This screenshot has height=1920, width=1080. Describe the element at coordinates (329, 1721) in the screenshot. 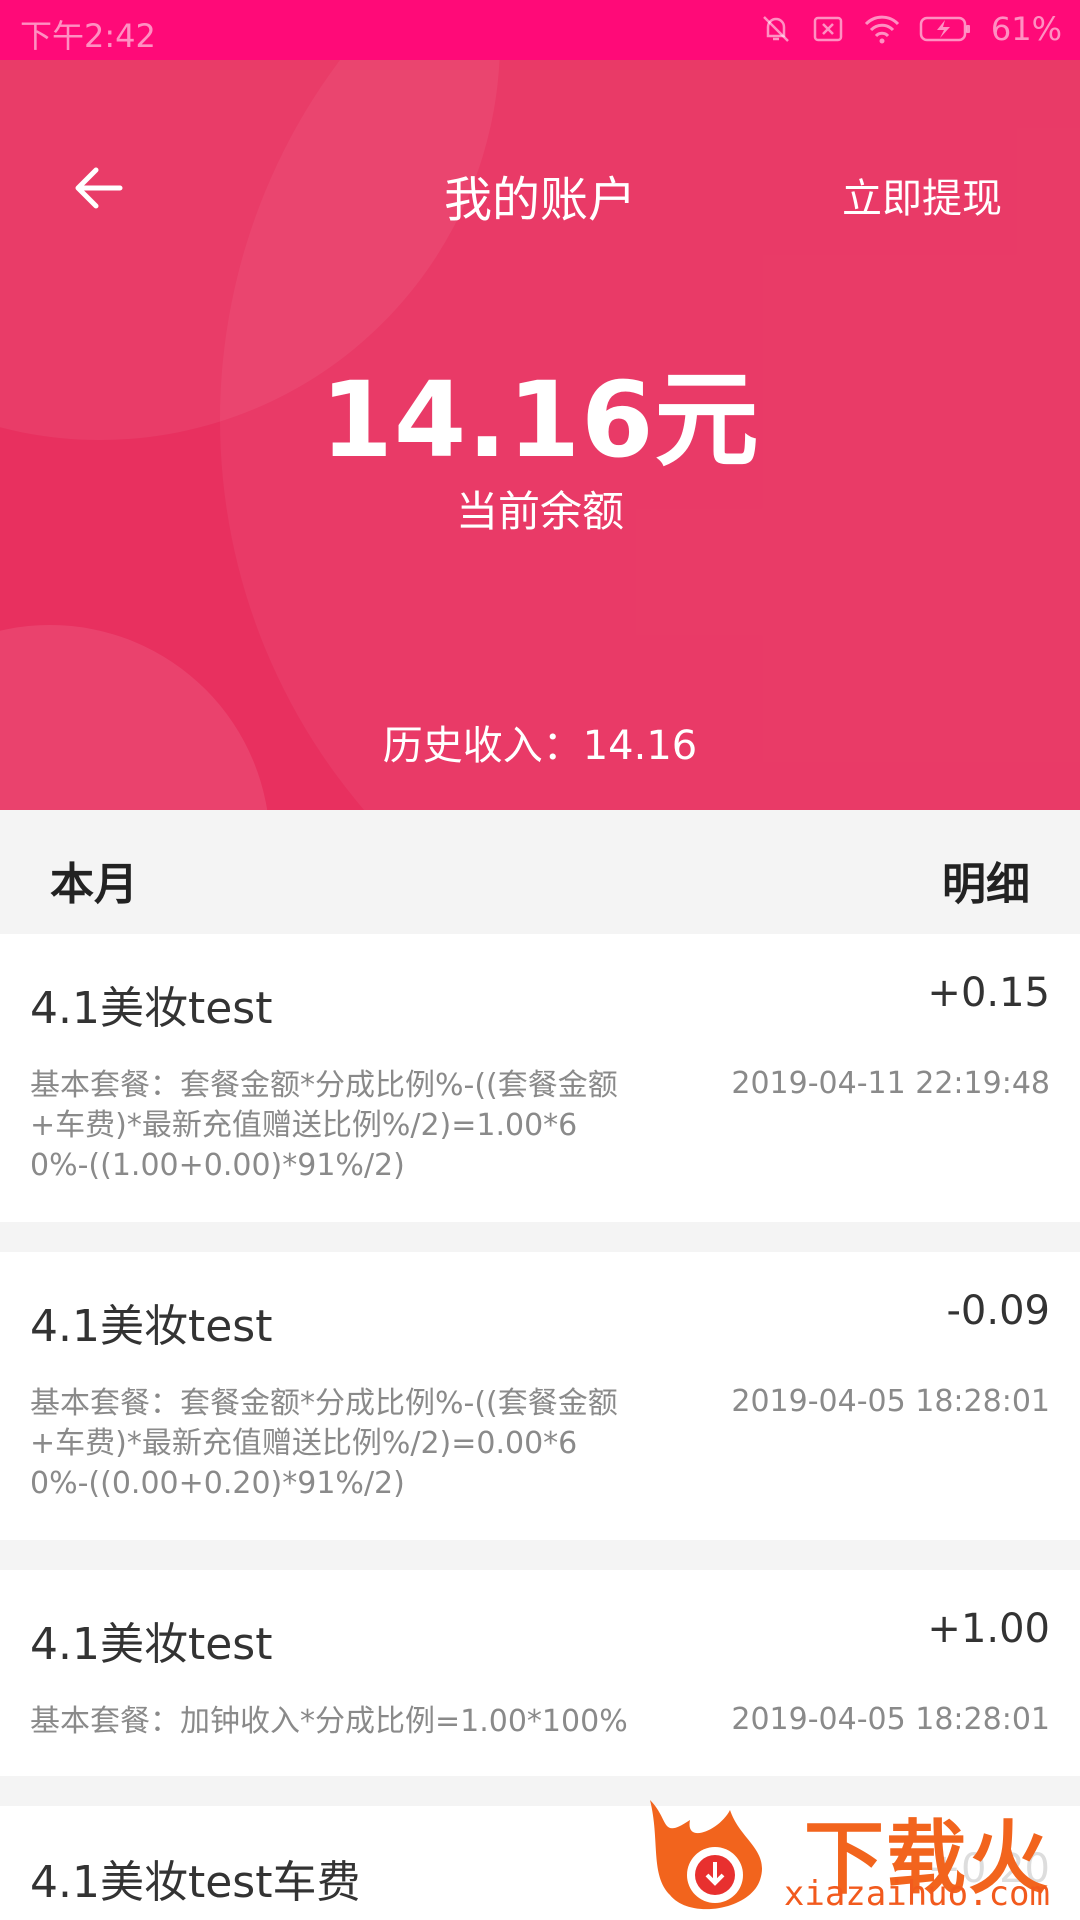

I see `record-description: 基本套餐：加钟收入*分成比例=1.00*100%` at that location.